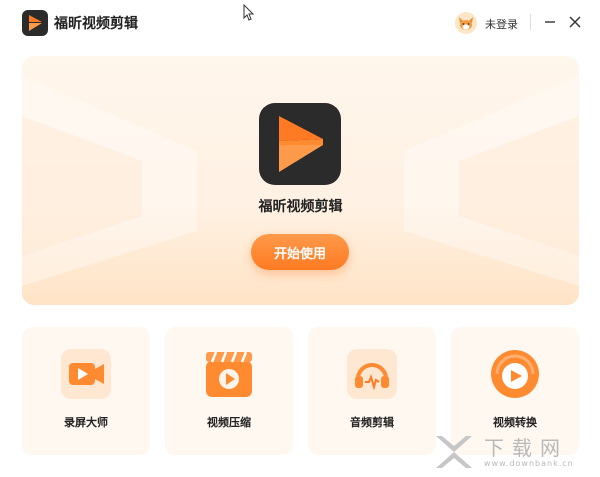 The image size is (600, 477). What do you see at coordinates (501, 24) in the screenshot?
I see `login-status-link: 未登录` at bounding box center [501, 24].